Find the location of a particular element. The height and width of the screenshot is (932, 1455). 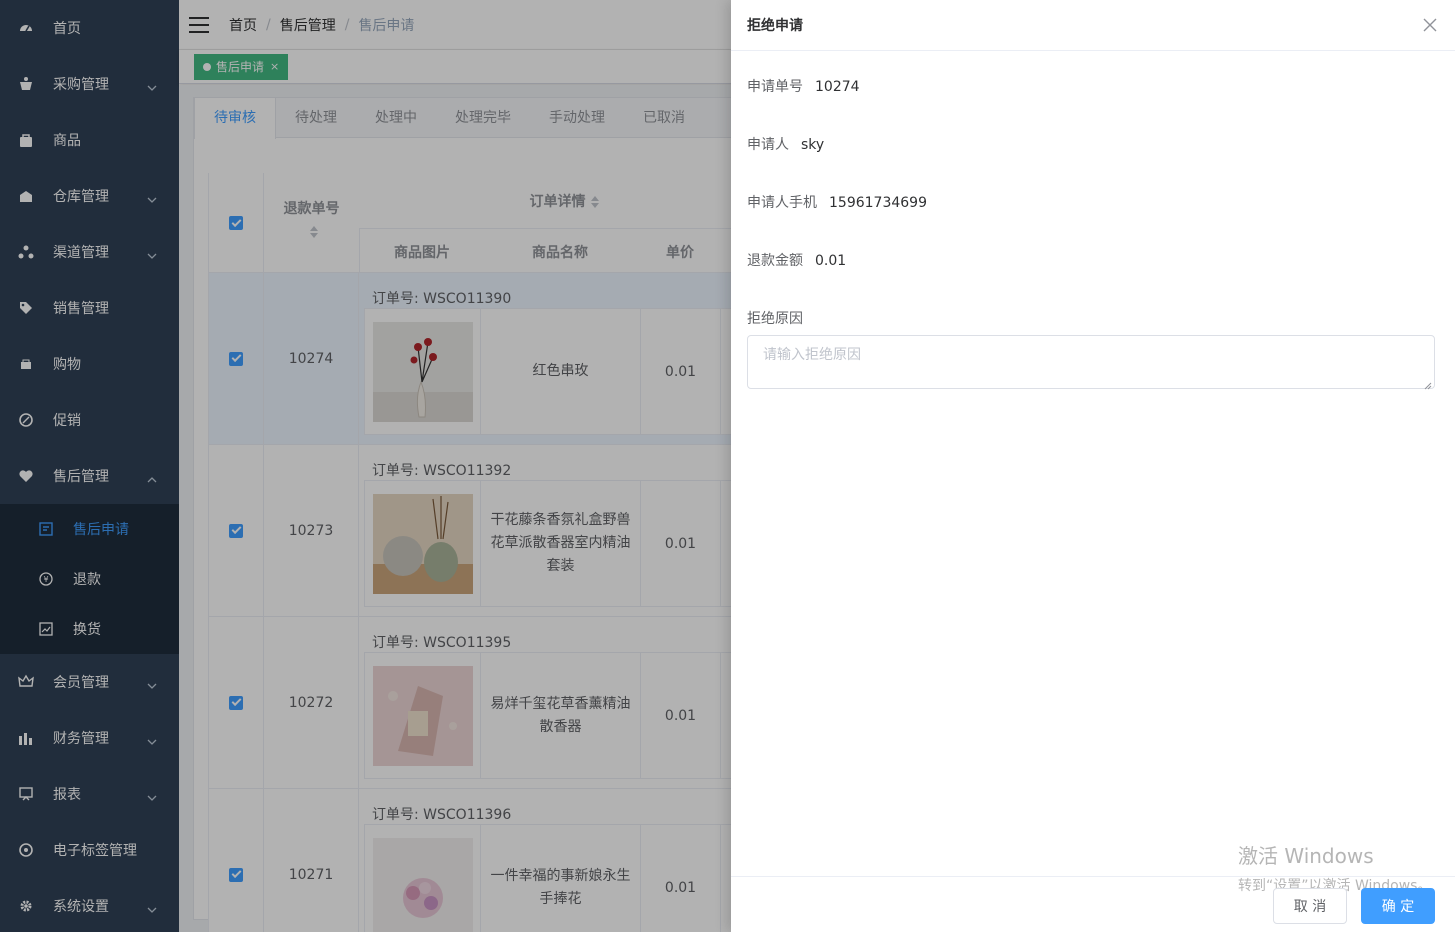

drawer-header: 拒绝申请 is located at coordinates (1093, 25).